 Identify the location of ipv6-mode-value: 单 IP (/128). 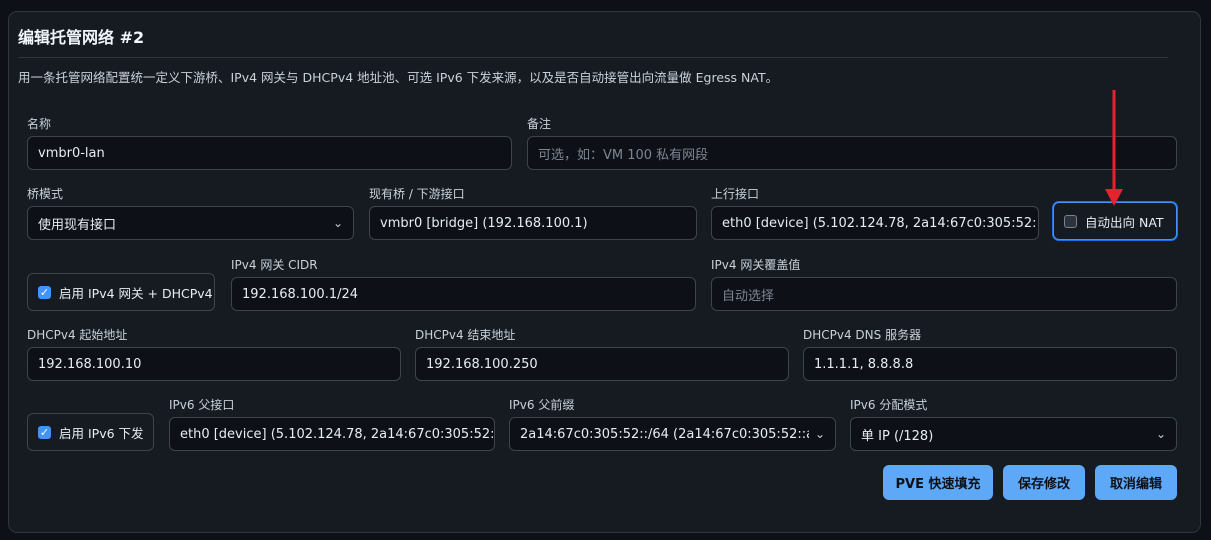
(897, 436).